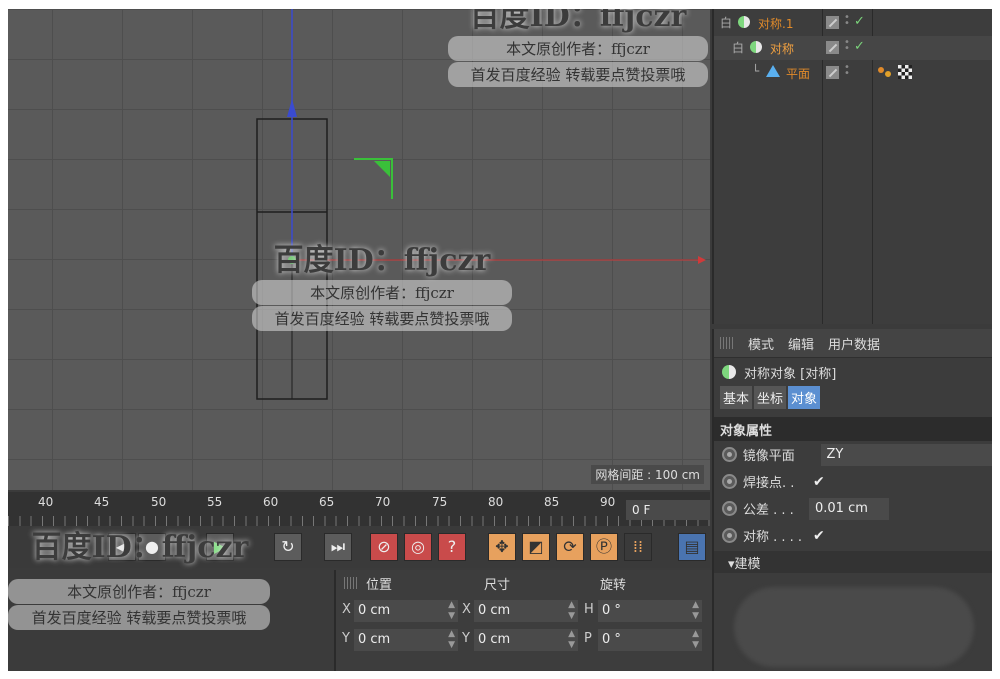 The height and width of the screenshot is (679, 1000). I want to click on watermark-bottom-lines: 本文原创作者：ffjczr 首发百度经验 转载要点赞投票哦, so click(139, 604).